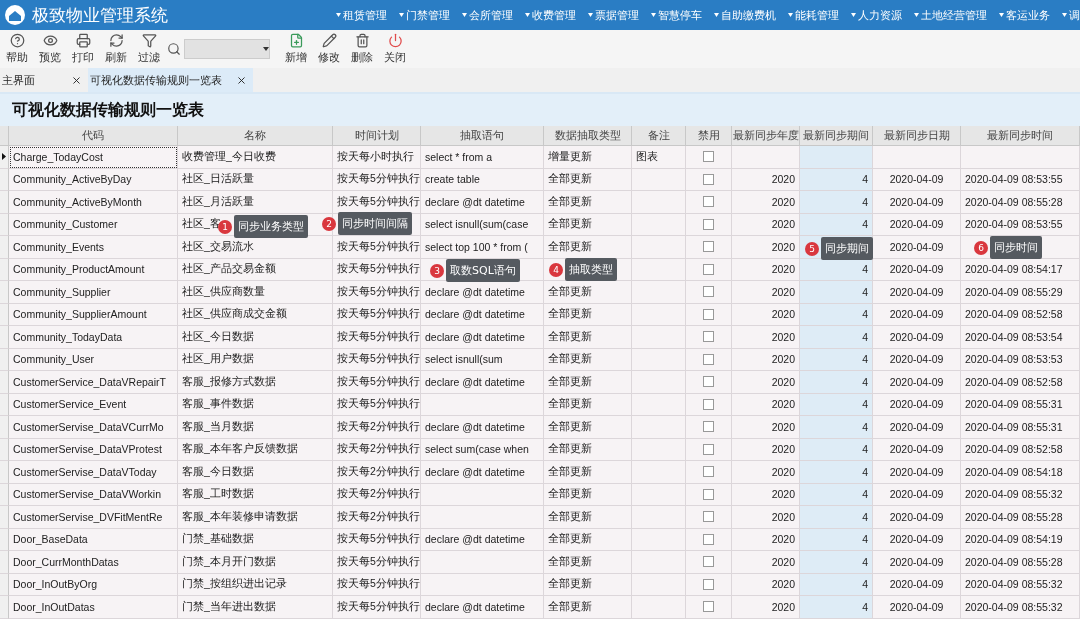  What do you see at coordinates (83, 49) in the screenshot?
I see `print-button: 打印` at bounding box center [83, 49].